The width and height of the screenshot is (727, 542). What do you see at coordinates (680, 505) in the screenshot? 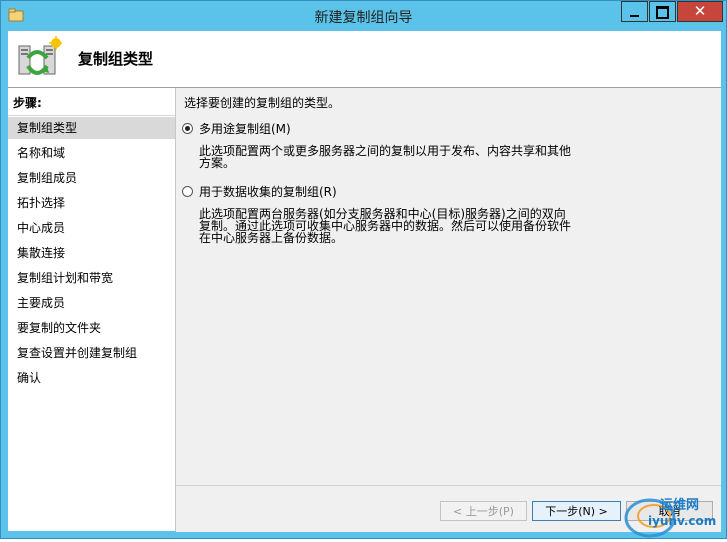
I see `watermark-text: 运维网` at bounding box center [680, 505].